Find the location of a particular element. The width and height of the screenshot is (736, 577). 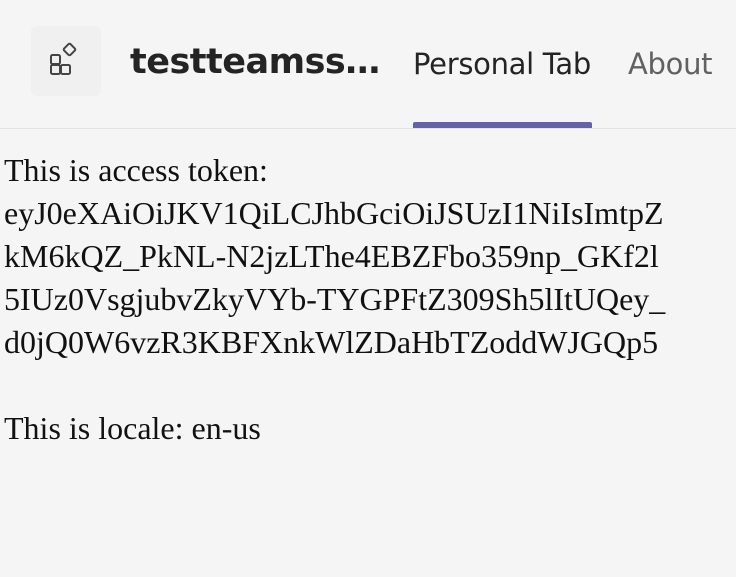

app-grid-icon is located at coordinates (66, 61).